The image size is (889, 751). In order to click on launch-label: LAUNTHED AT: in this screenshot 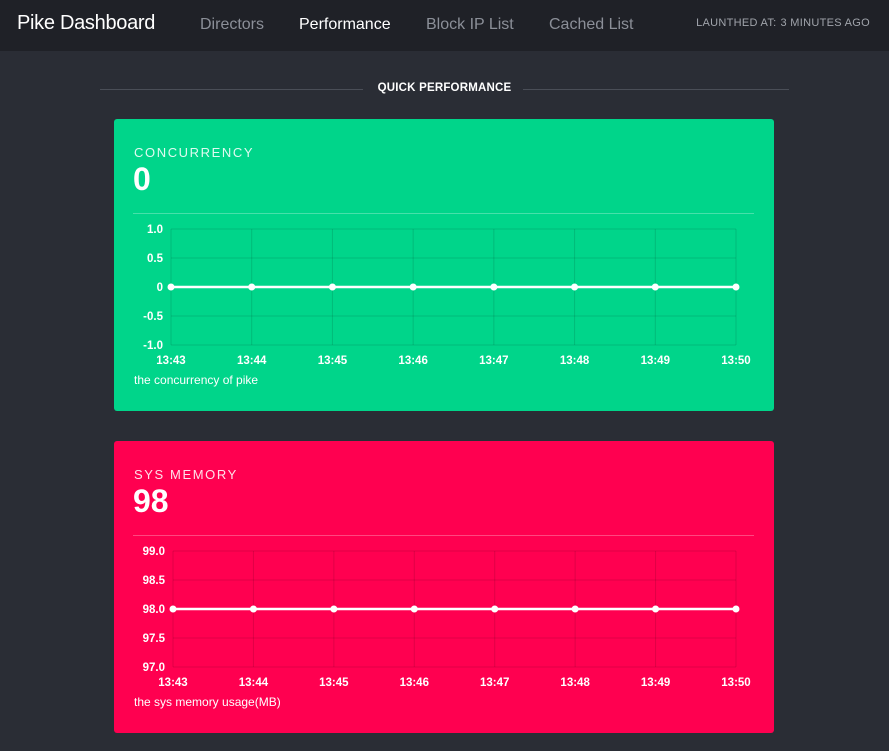, I will do `click(736, 23)`.